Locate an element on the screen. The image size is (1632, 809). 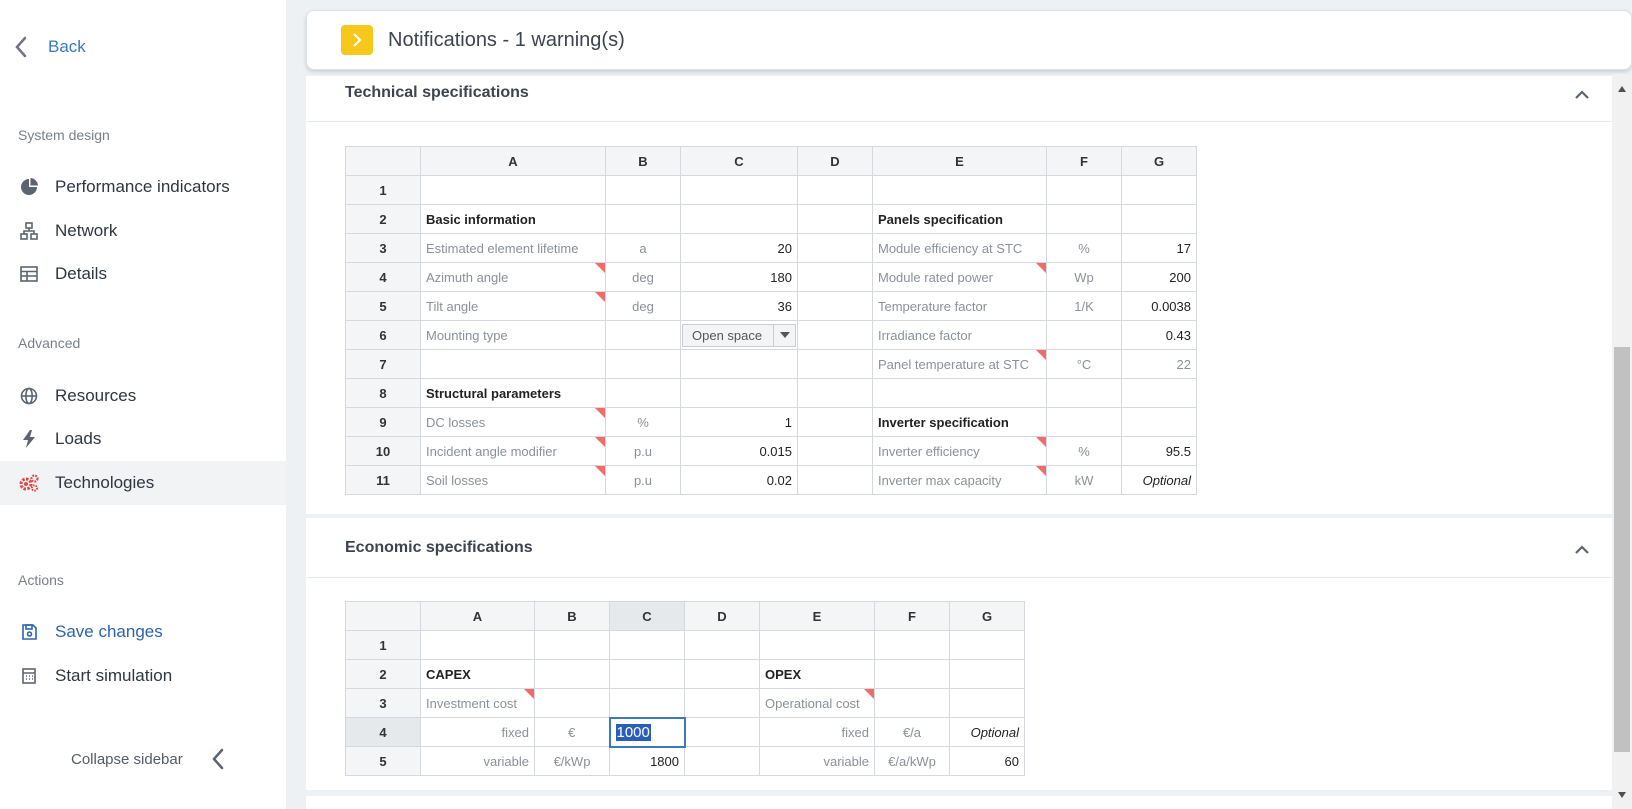
section-cell: Basic information is located at coordinates (513, 219).